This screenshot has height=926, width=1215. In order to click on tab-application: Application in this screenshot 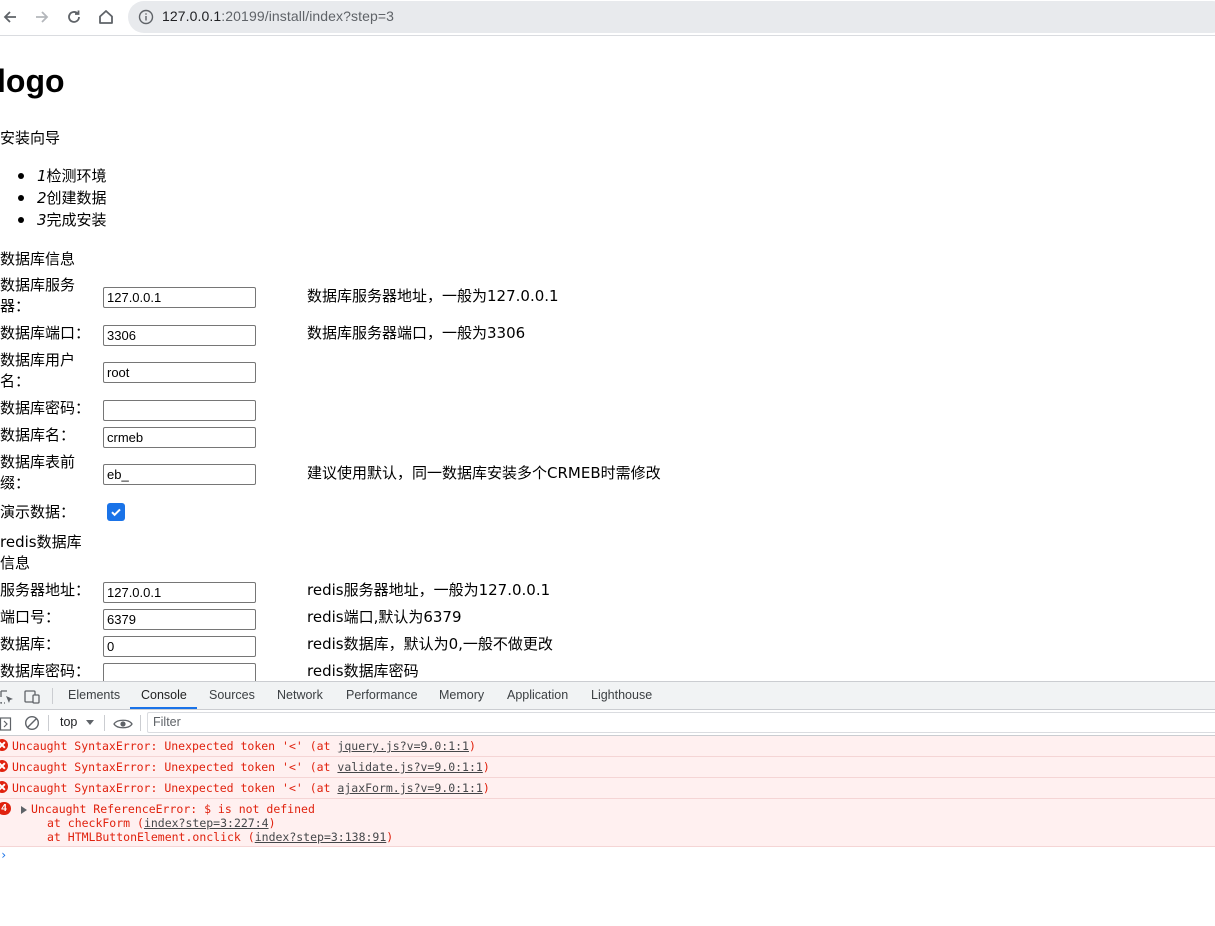, I will do `click(537, 695)`.